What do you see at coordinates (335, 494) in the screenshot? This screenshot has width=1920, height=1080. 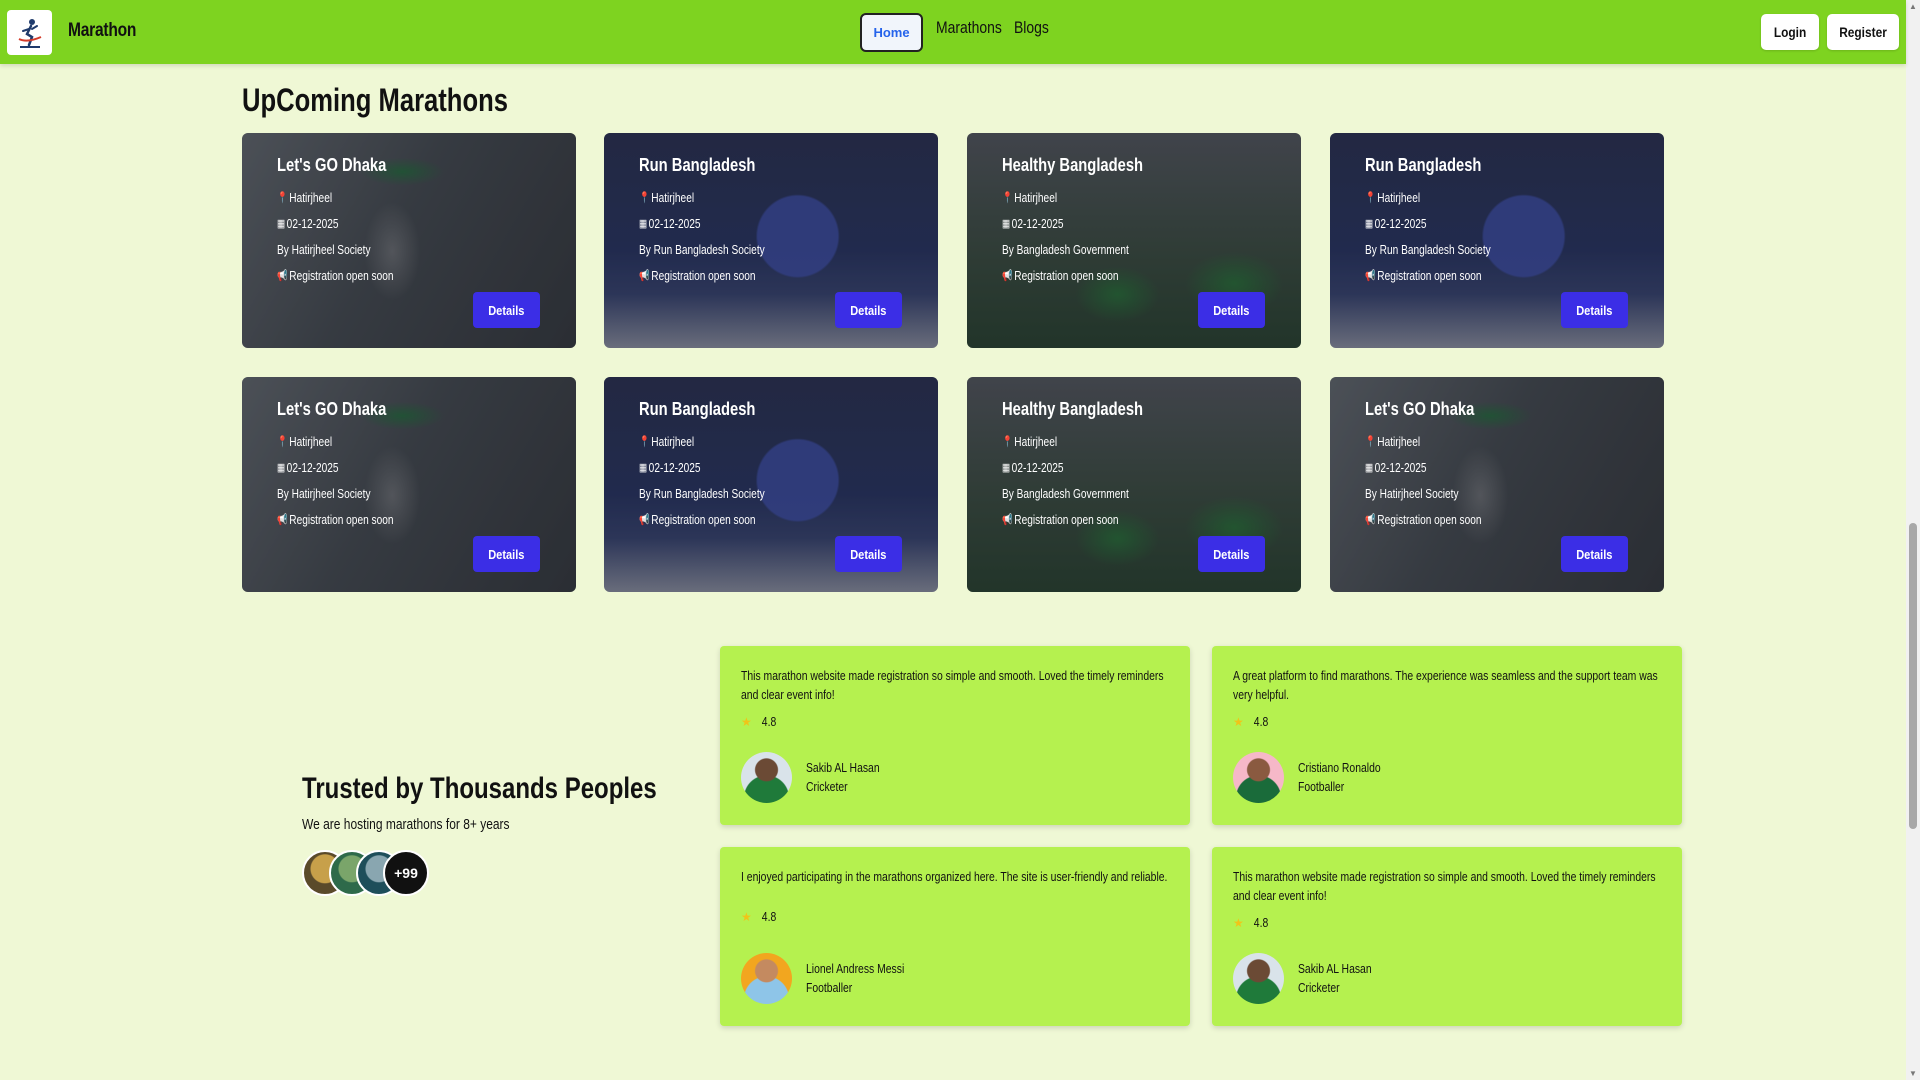 I see `card-organizer: By Hatirjheel Society` at bounding box center [335, 494].